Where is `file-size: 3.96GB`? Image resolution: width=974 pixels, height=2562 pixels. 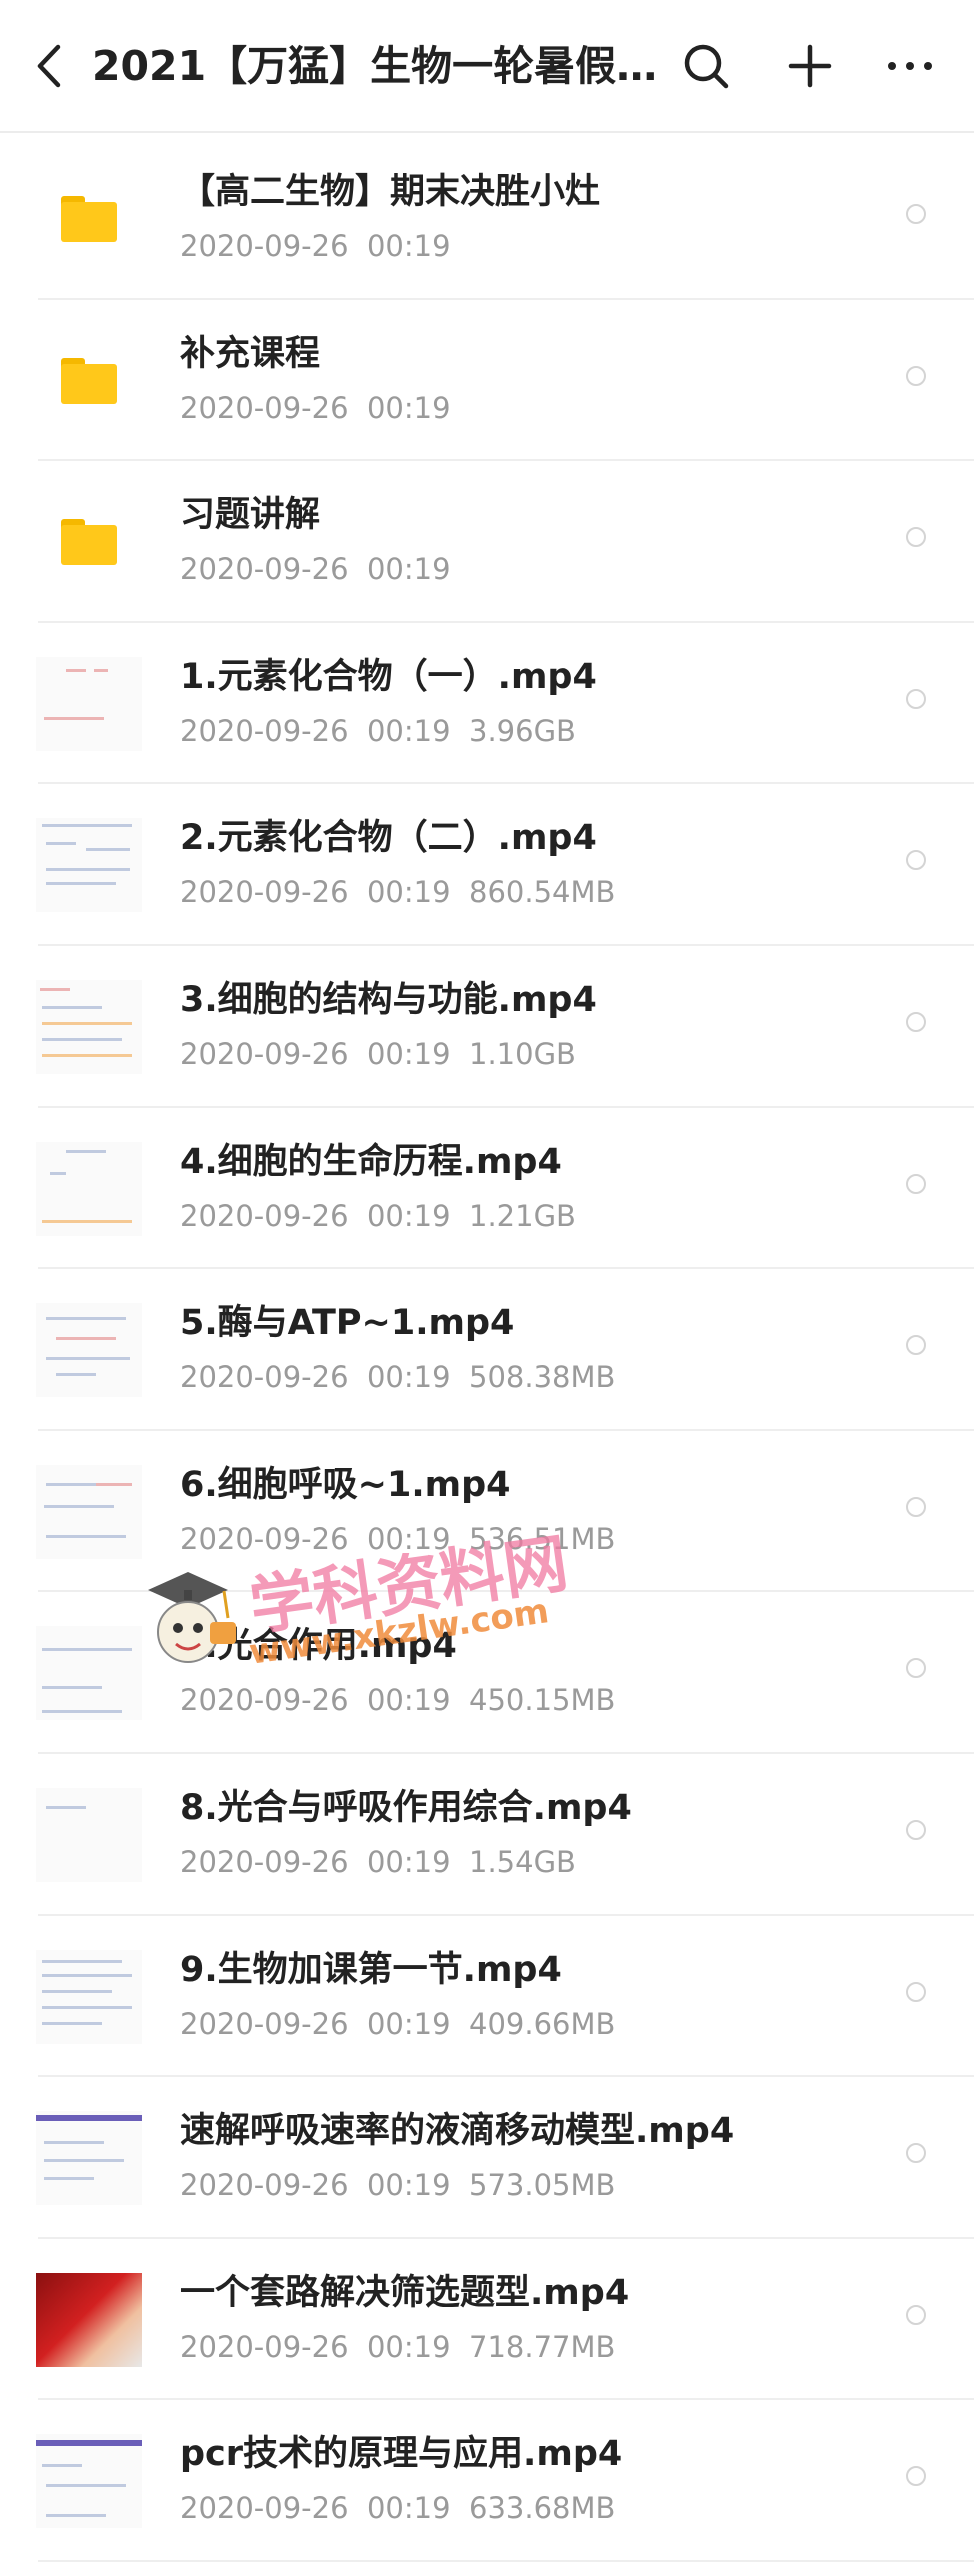
file-size: 3.96GB is located at coordinates (522, 730).